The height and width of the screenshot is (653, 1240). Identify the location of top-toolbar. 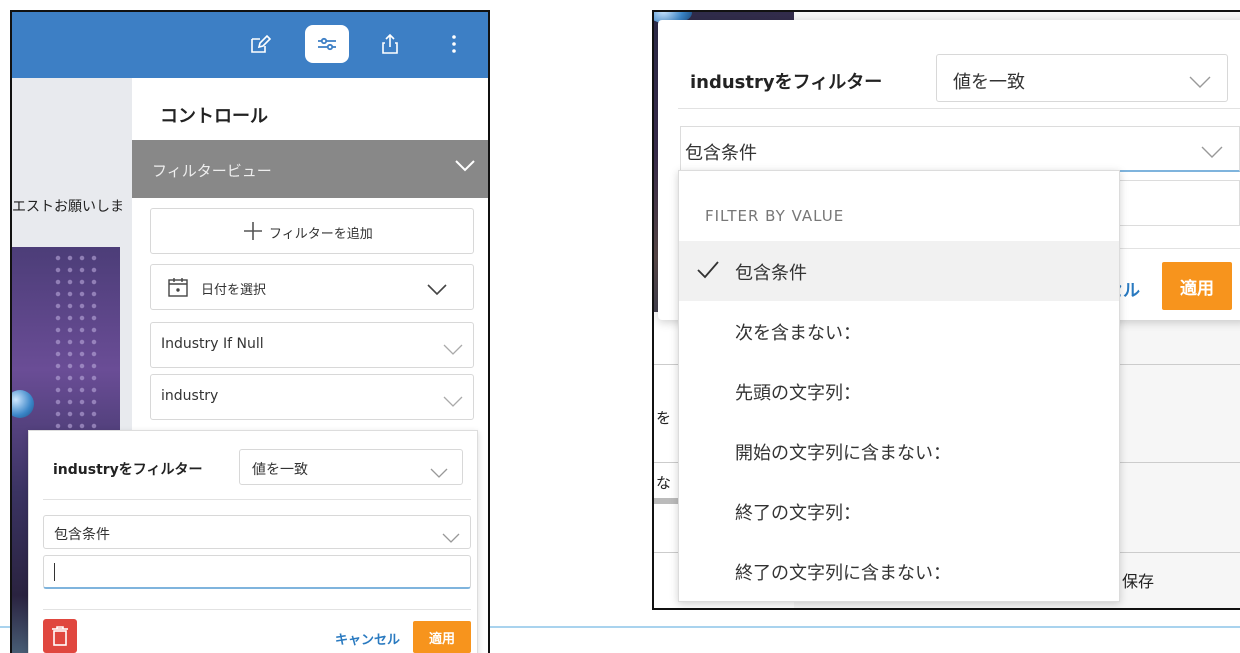
(250, 45).